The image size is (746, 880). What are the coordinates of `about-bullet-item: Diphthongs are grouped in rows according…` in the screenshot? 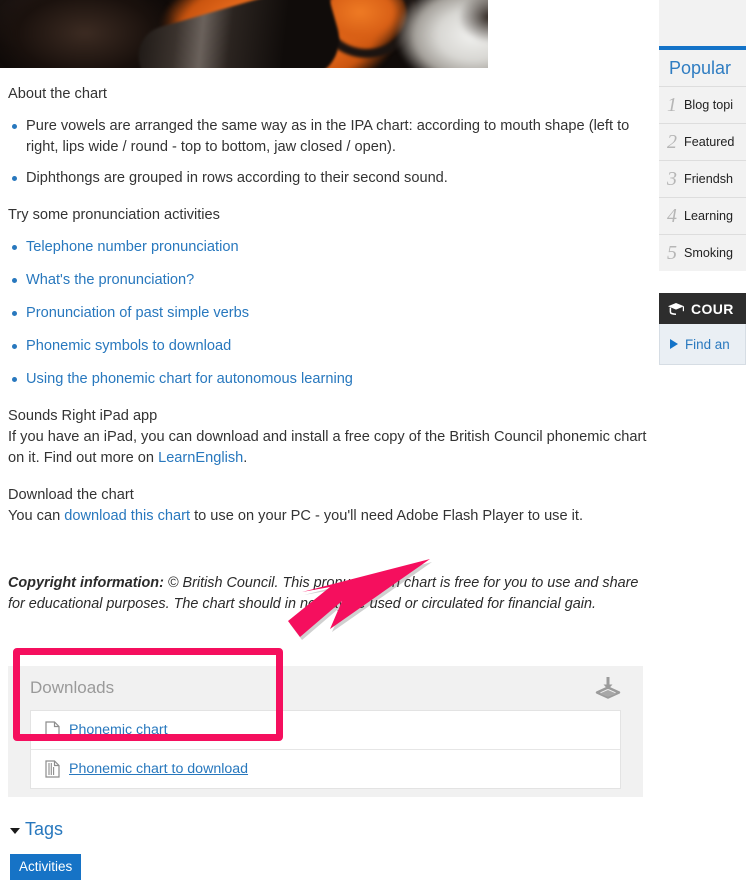 It's located at (327, 178).